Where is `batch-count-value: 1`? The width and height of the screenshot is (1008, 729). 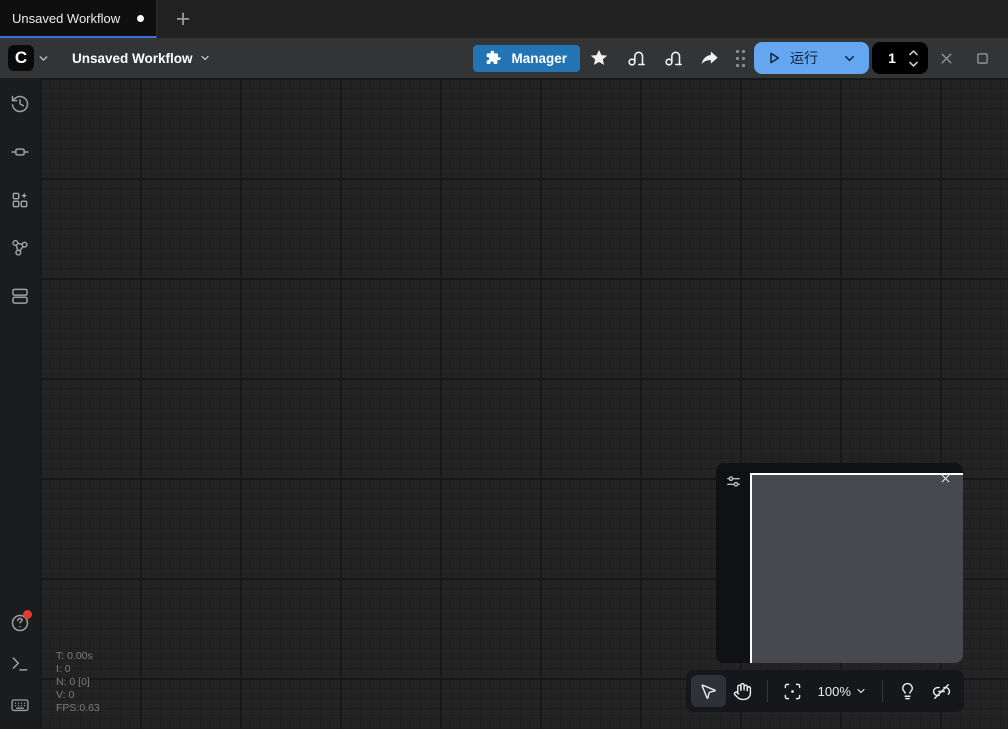
batch-count-value: 1 is located at coordinates (892, 58).